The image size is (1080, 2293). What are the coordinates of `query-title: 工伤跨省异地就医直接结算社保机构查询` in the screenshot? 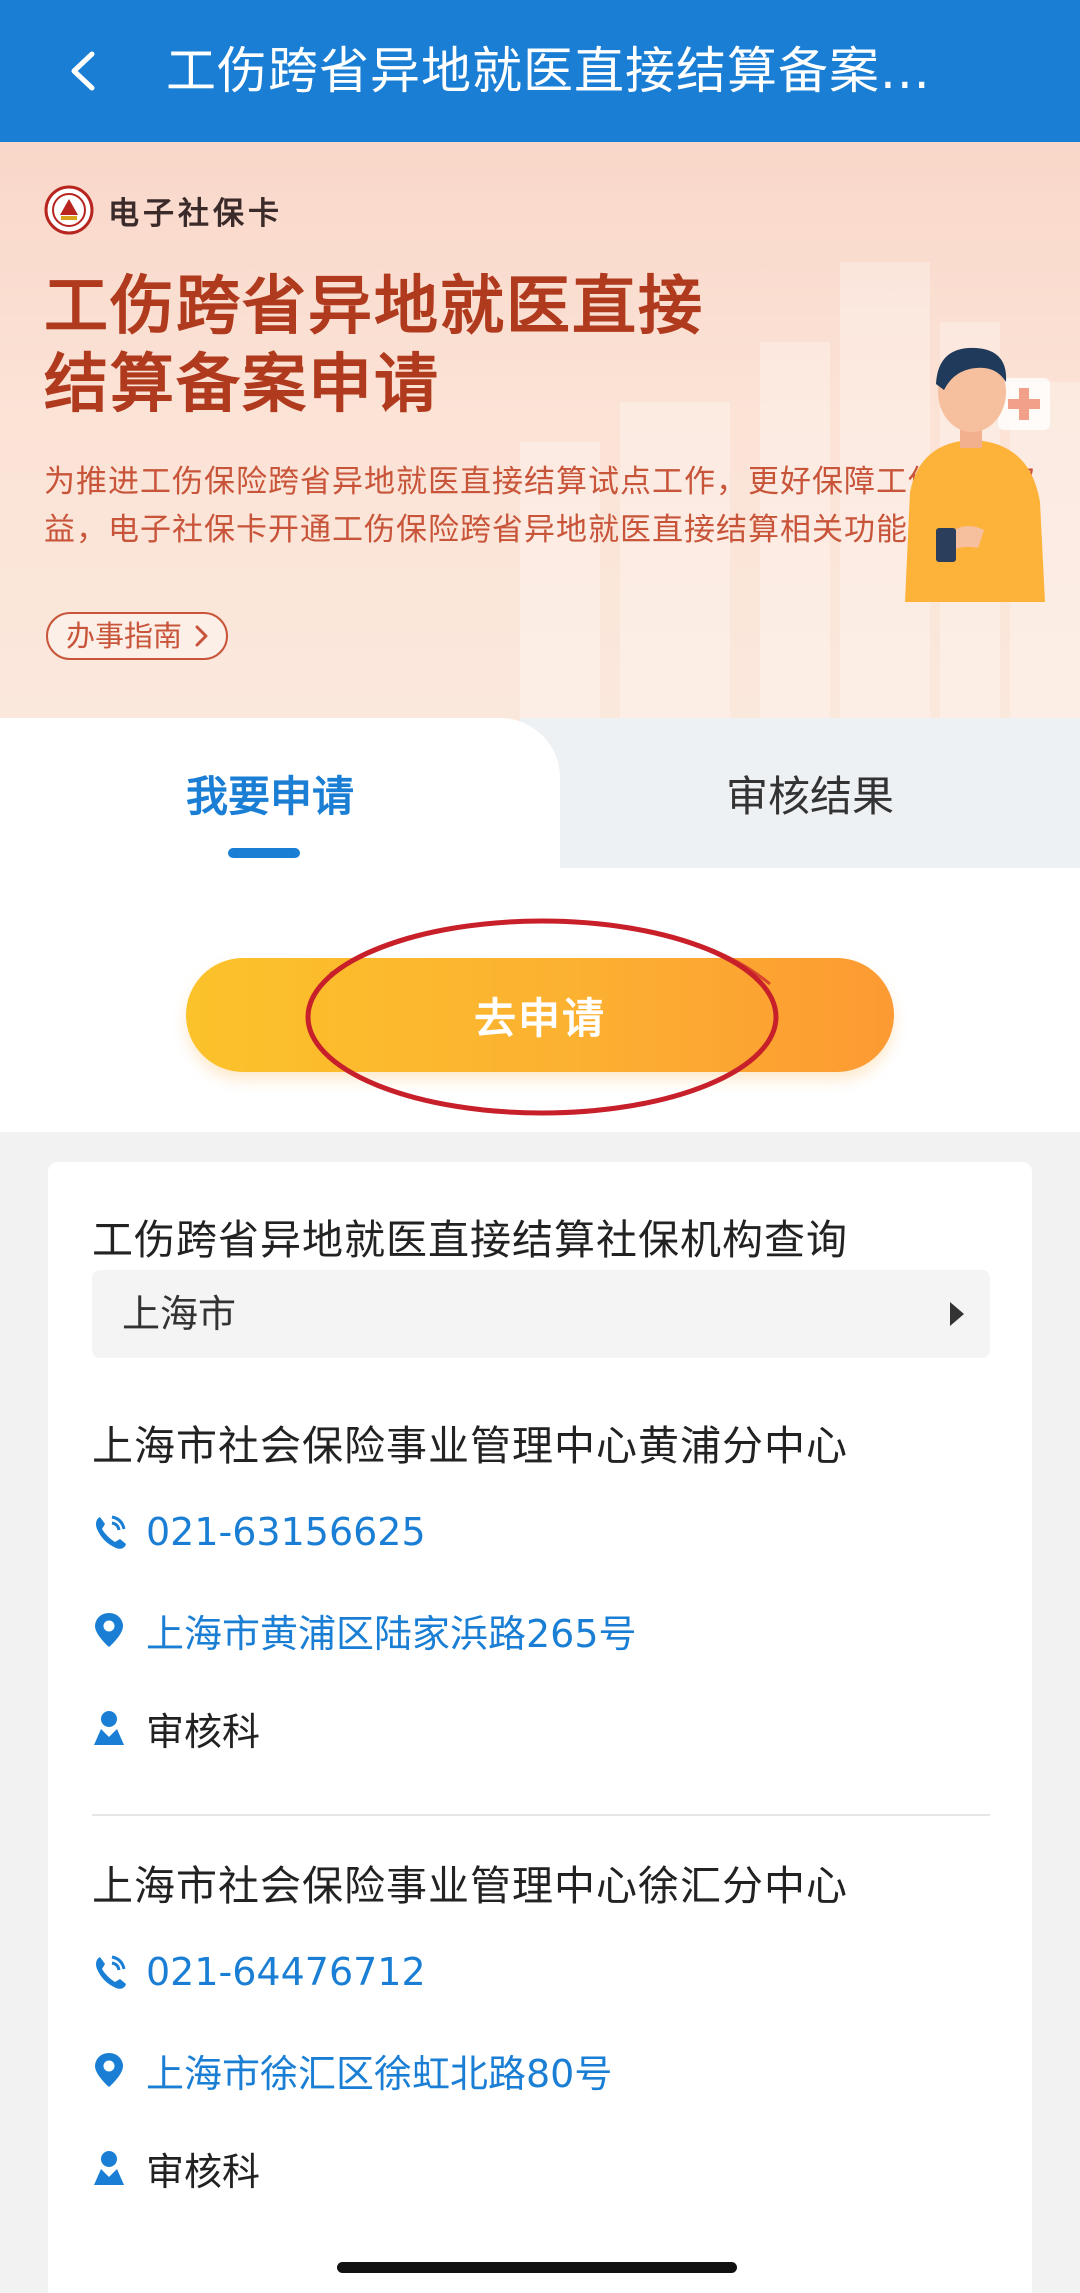 It's located at (470, 1240).